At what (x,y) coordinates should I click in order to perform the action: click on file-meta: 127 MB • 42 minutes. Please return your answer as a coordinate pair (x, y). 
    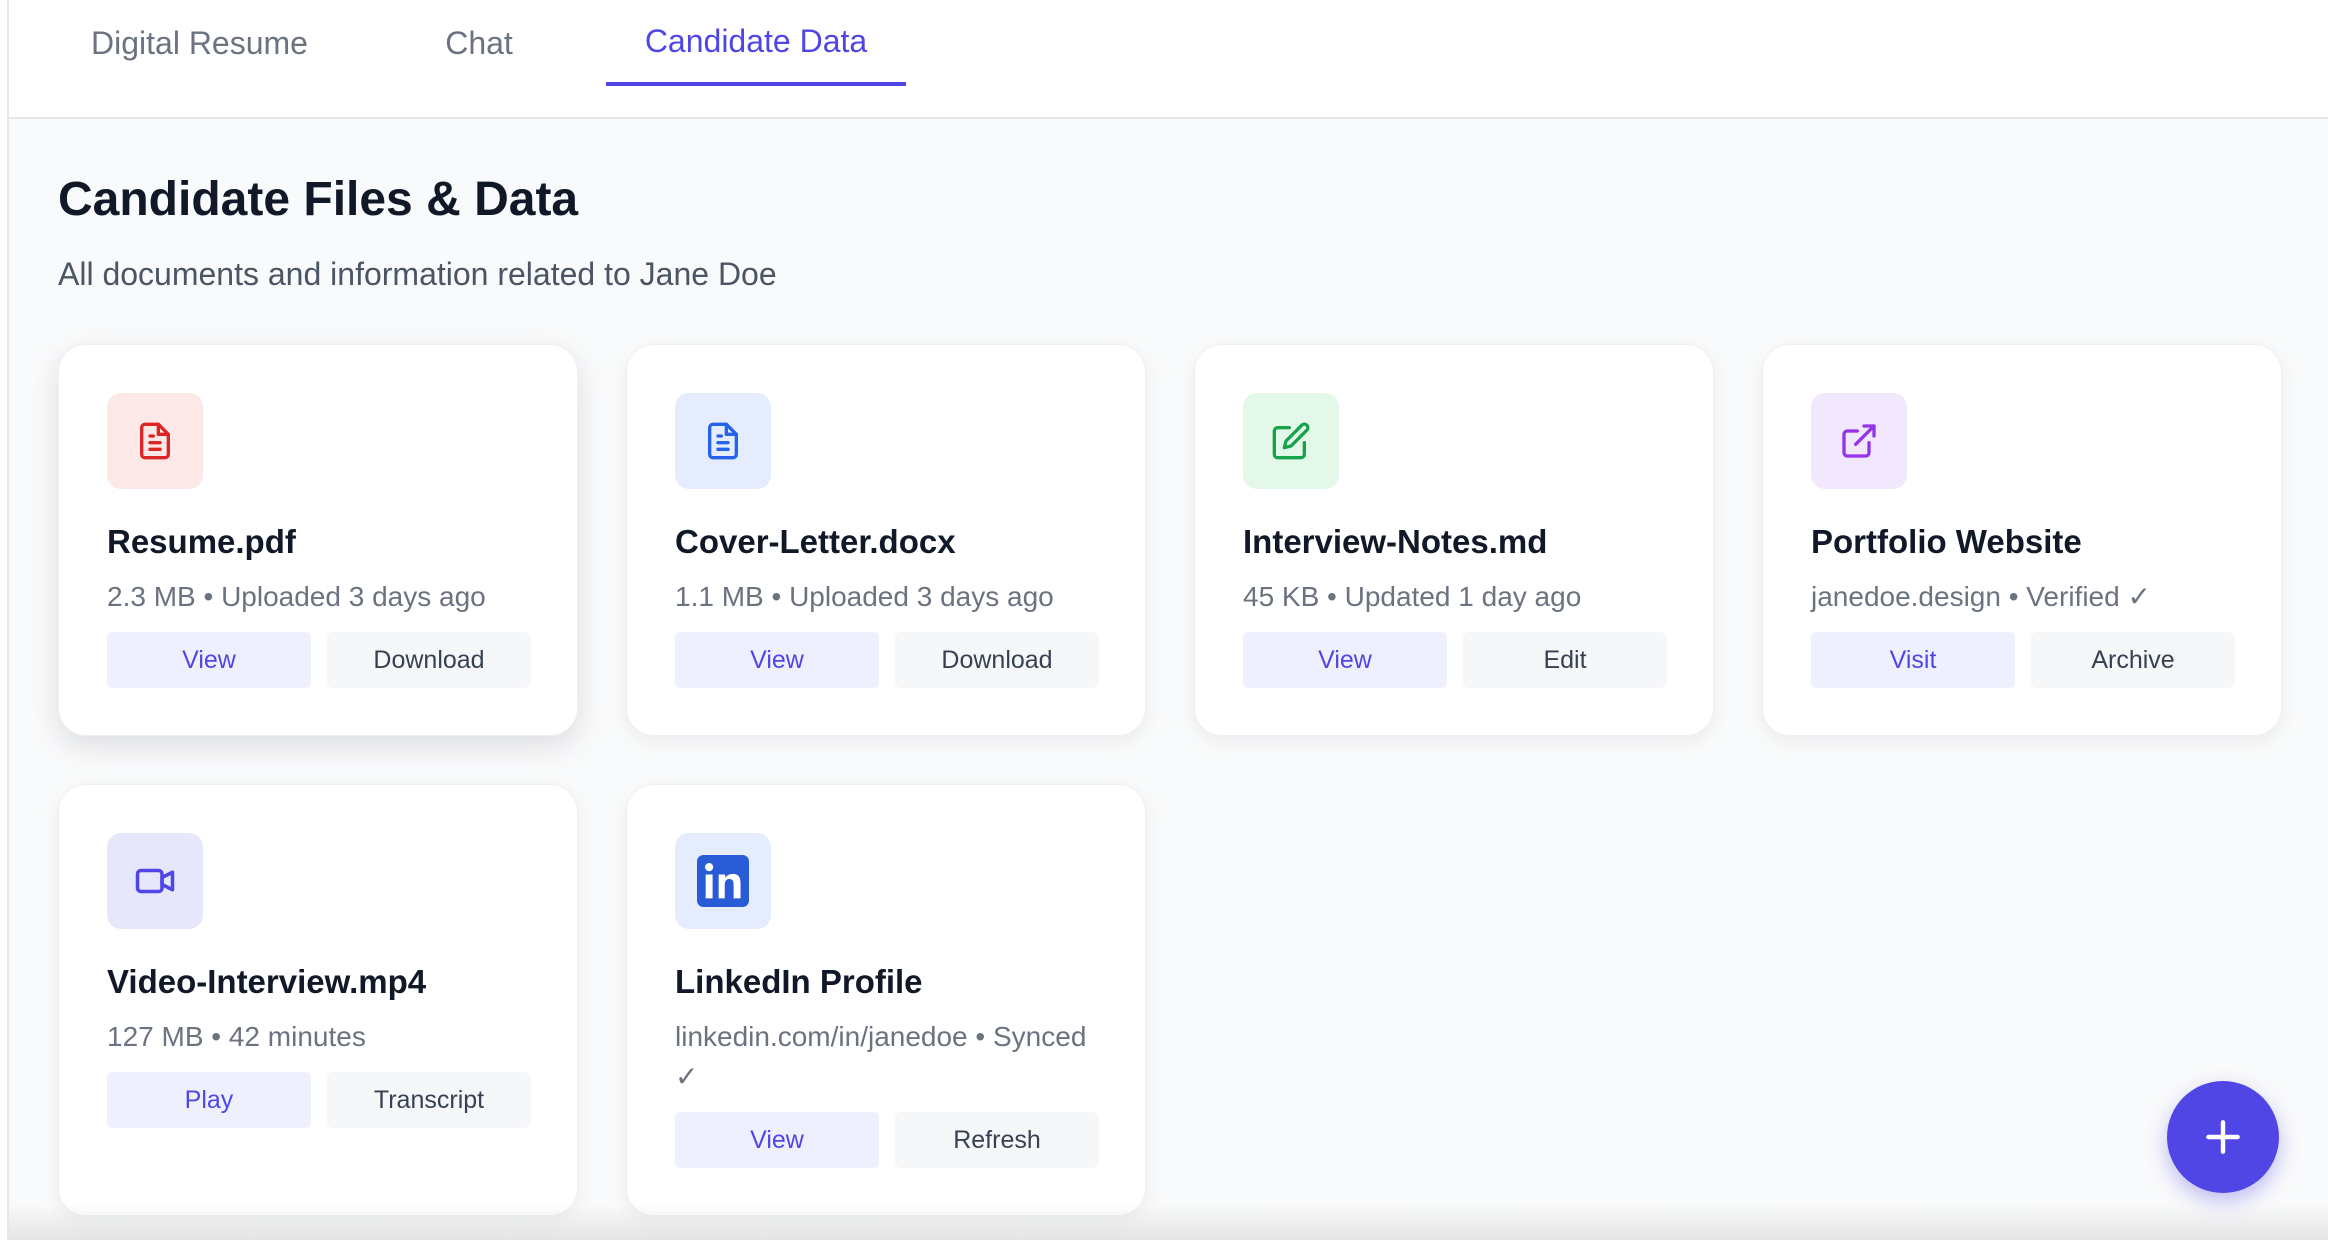
    Looking at the image, I should click on (236, 1036).